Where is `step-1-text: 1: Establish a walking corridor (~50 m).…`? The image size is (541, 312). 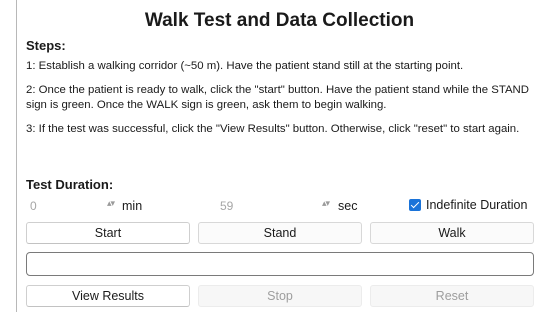 step-1-text: 1: Establish a walking corridor (~50 m).… is located at coordinates (245, 66).